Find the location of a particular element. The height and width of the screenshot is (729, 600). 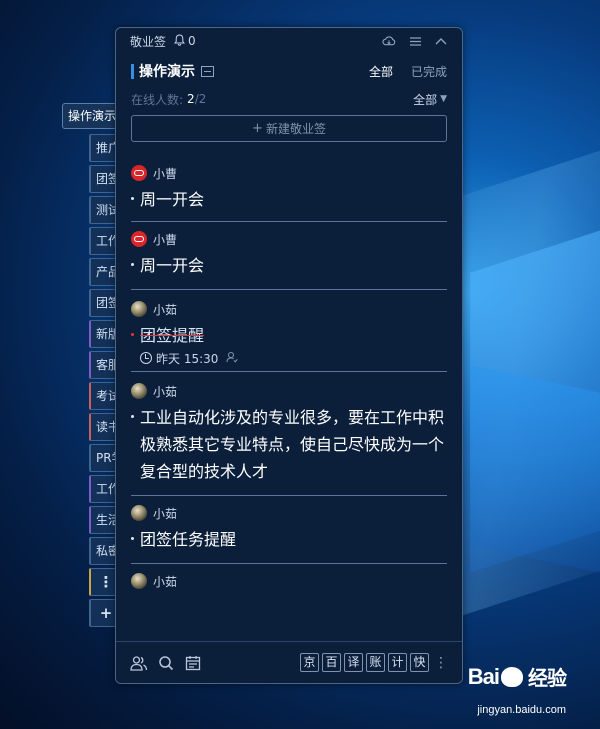

menu-icon is located at coordinates (415, 41).